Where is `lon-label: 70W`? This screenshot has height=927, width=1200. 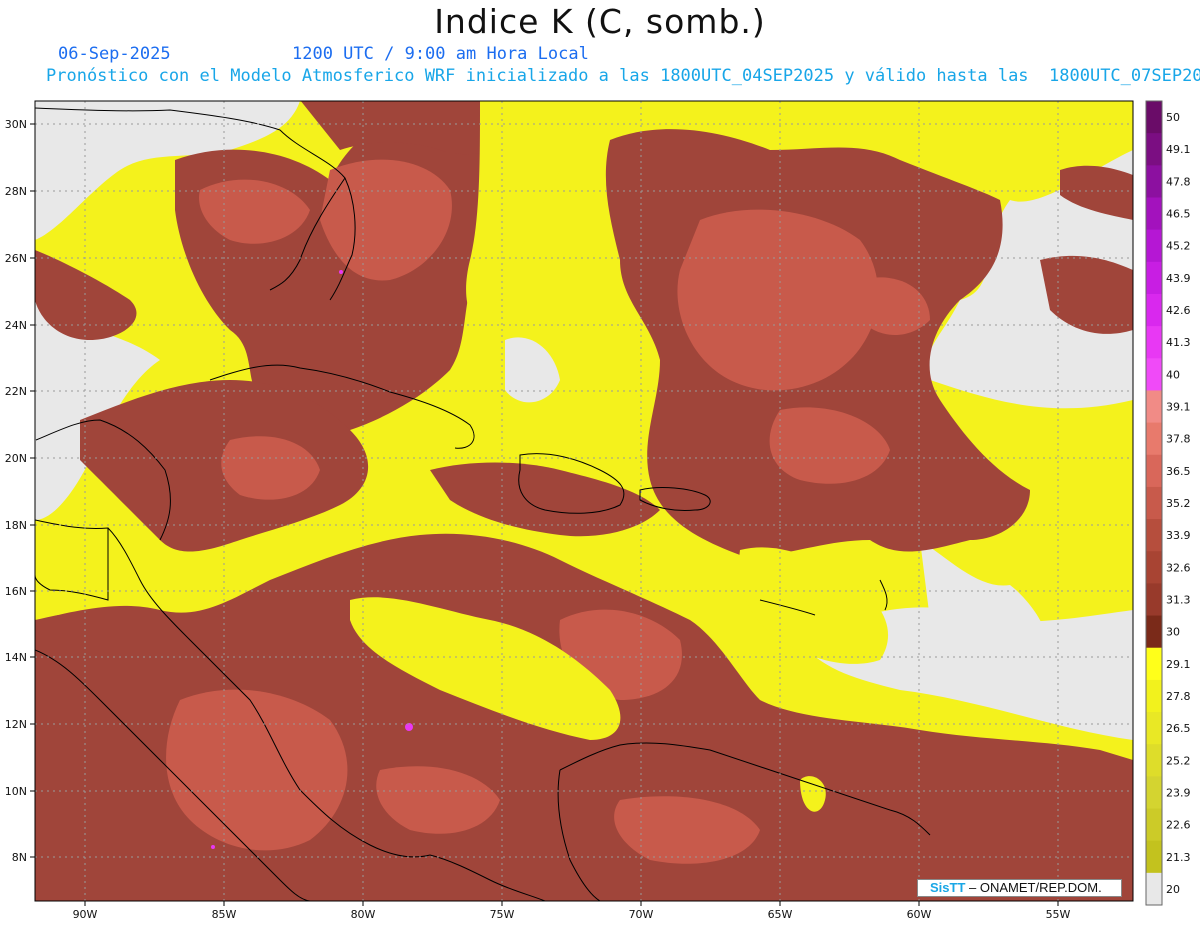
lon-label: 70W is located at coordinates (641, 914).